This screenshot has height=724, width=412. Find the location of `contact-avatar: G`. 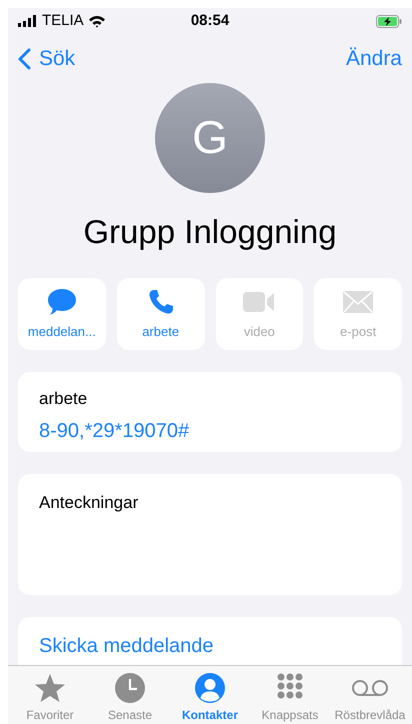

contact-avatar: G is located at coordinates (210, 137).